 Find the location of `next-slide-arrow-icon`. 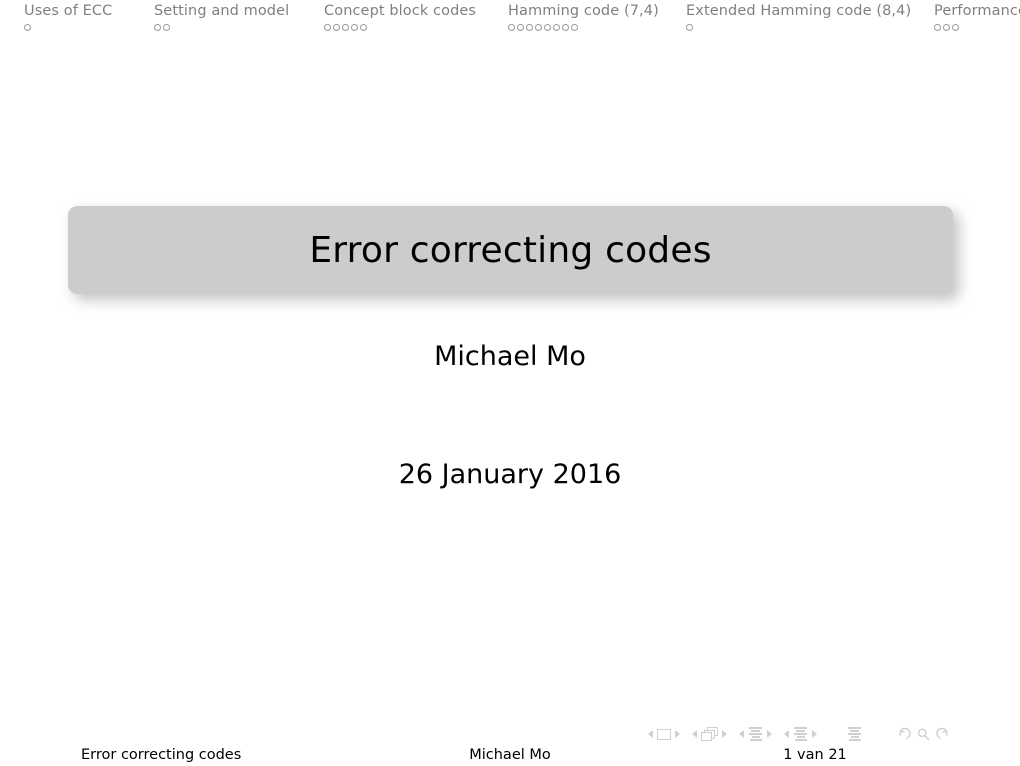

next-slide-arrow-icon is located at coordinates (677, 734).